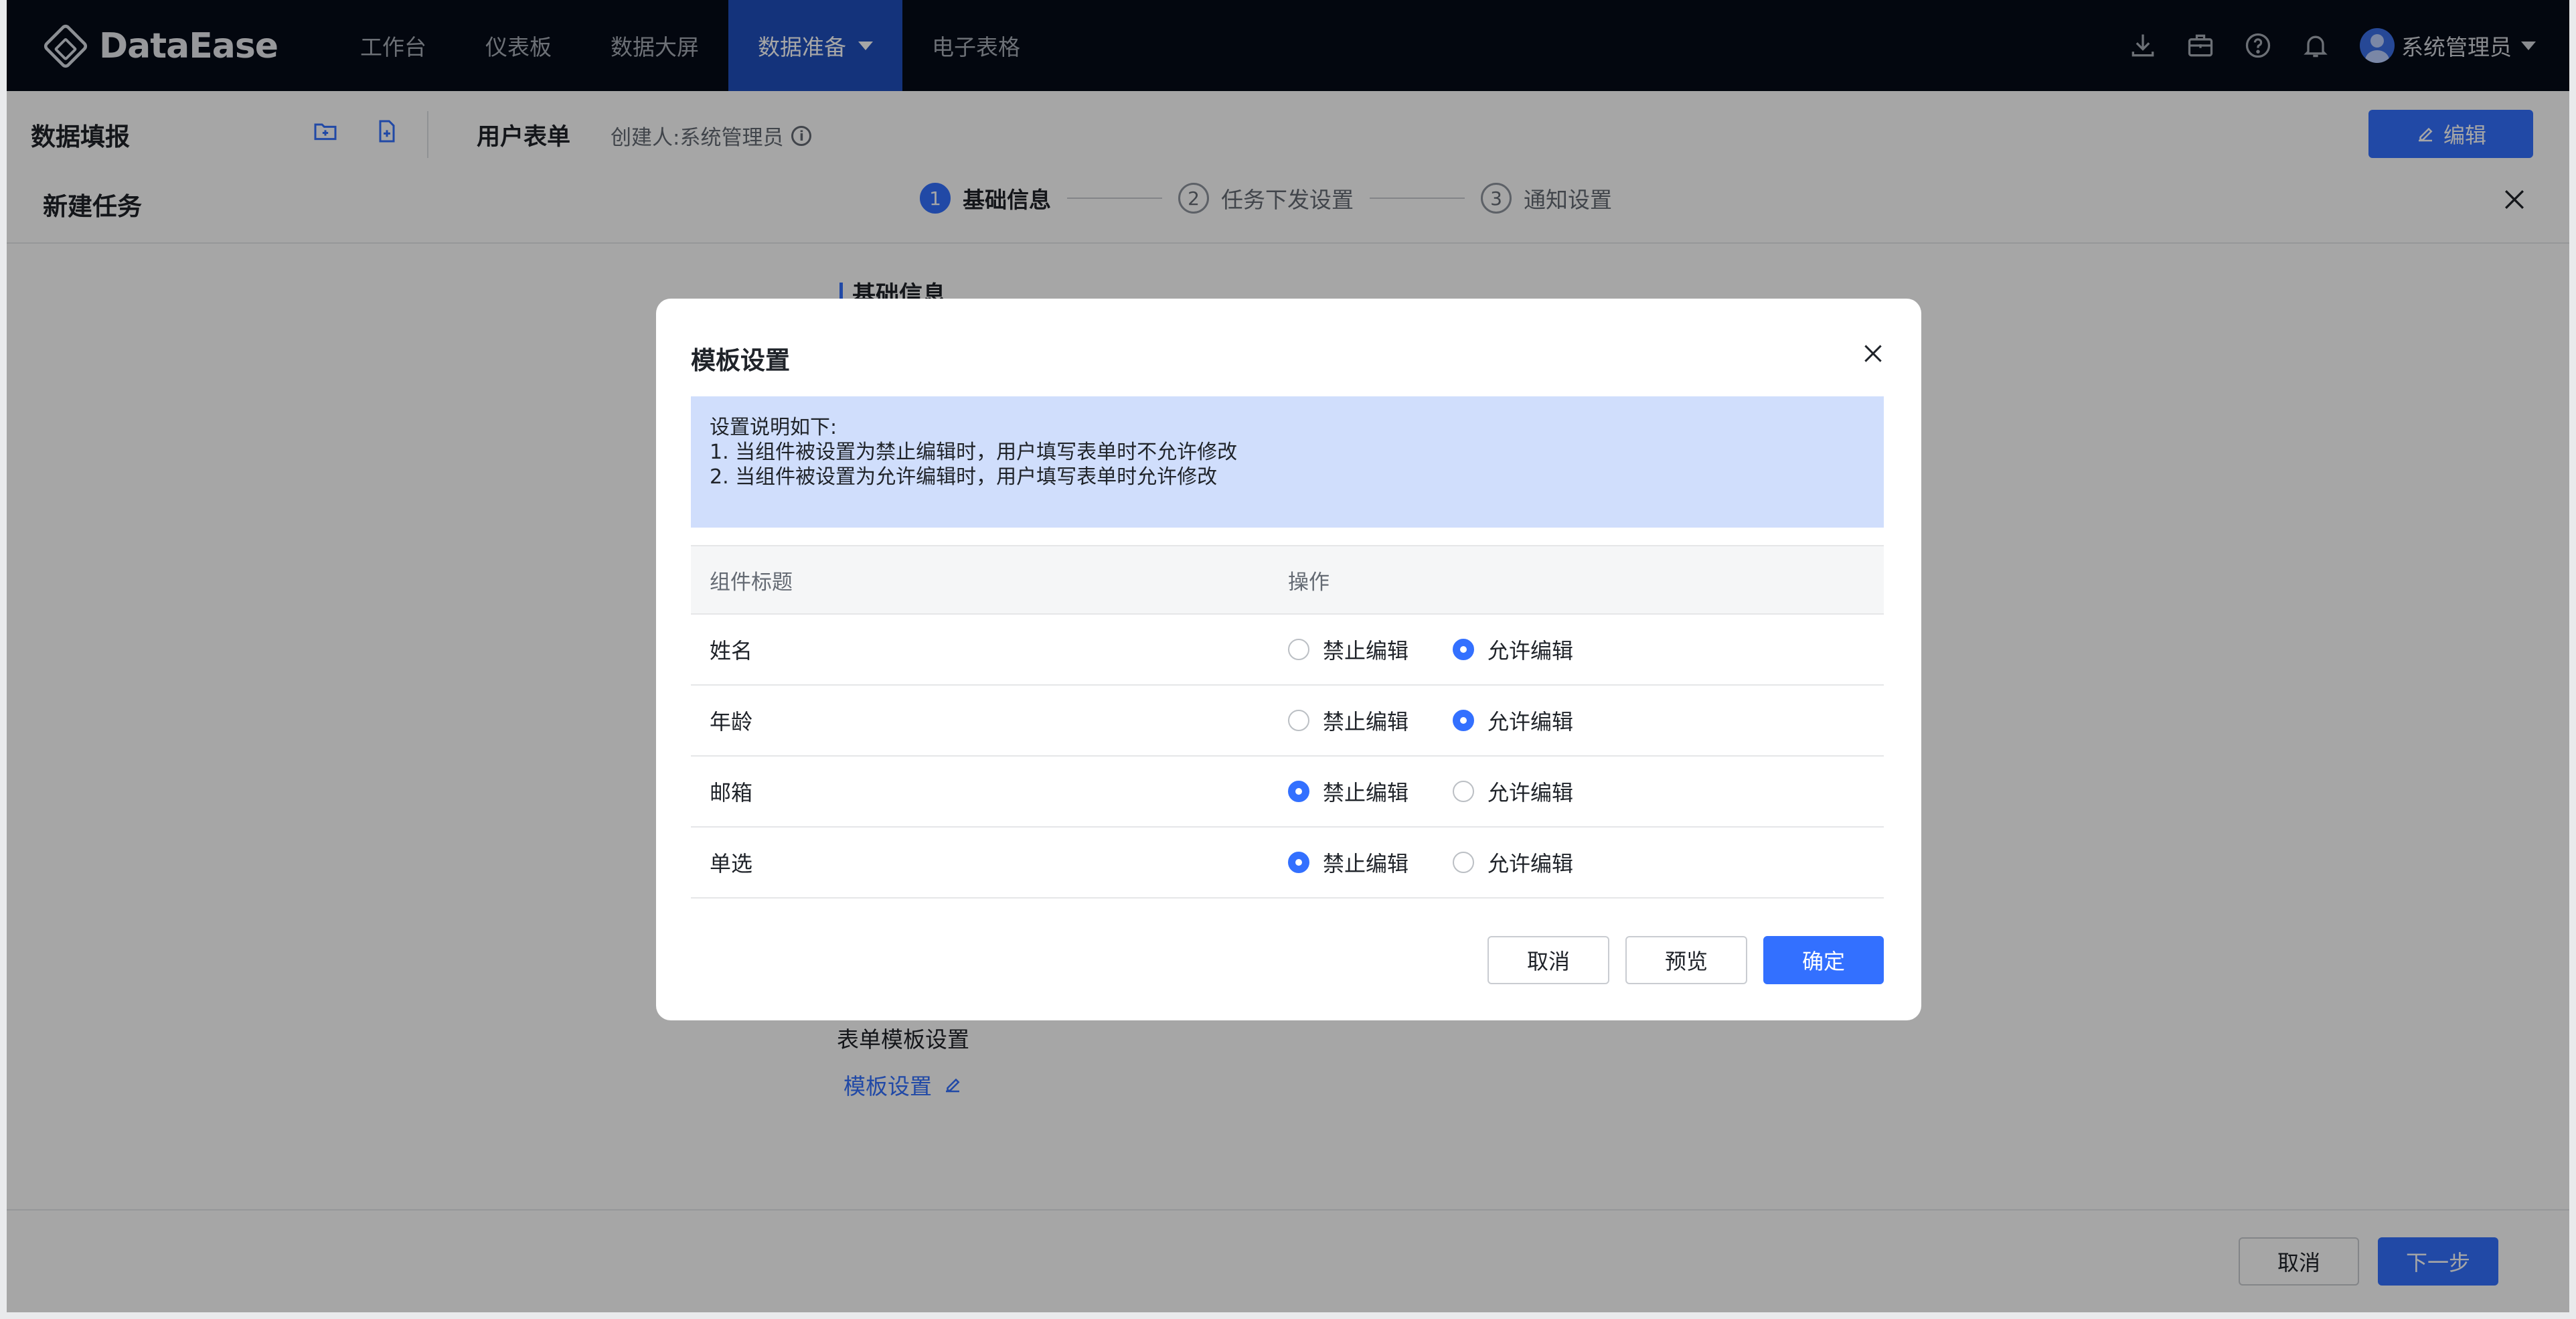 The width and height of the screenshot is (2576, 1319). I want to click on close-icon, so click(1873, 353).